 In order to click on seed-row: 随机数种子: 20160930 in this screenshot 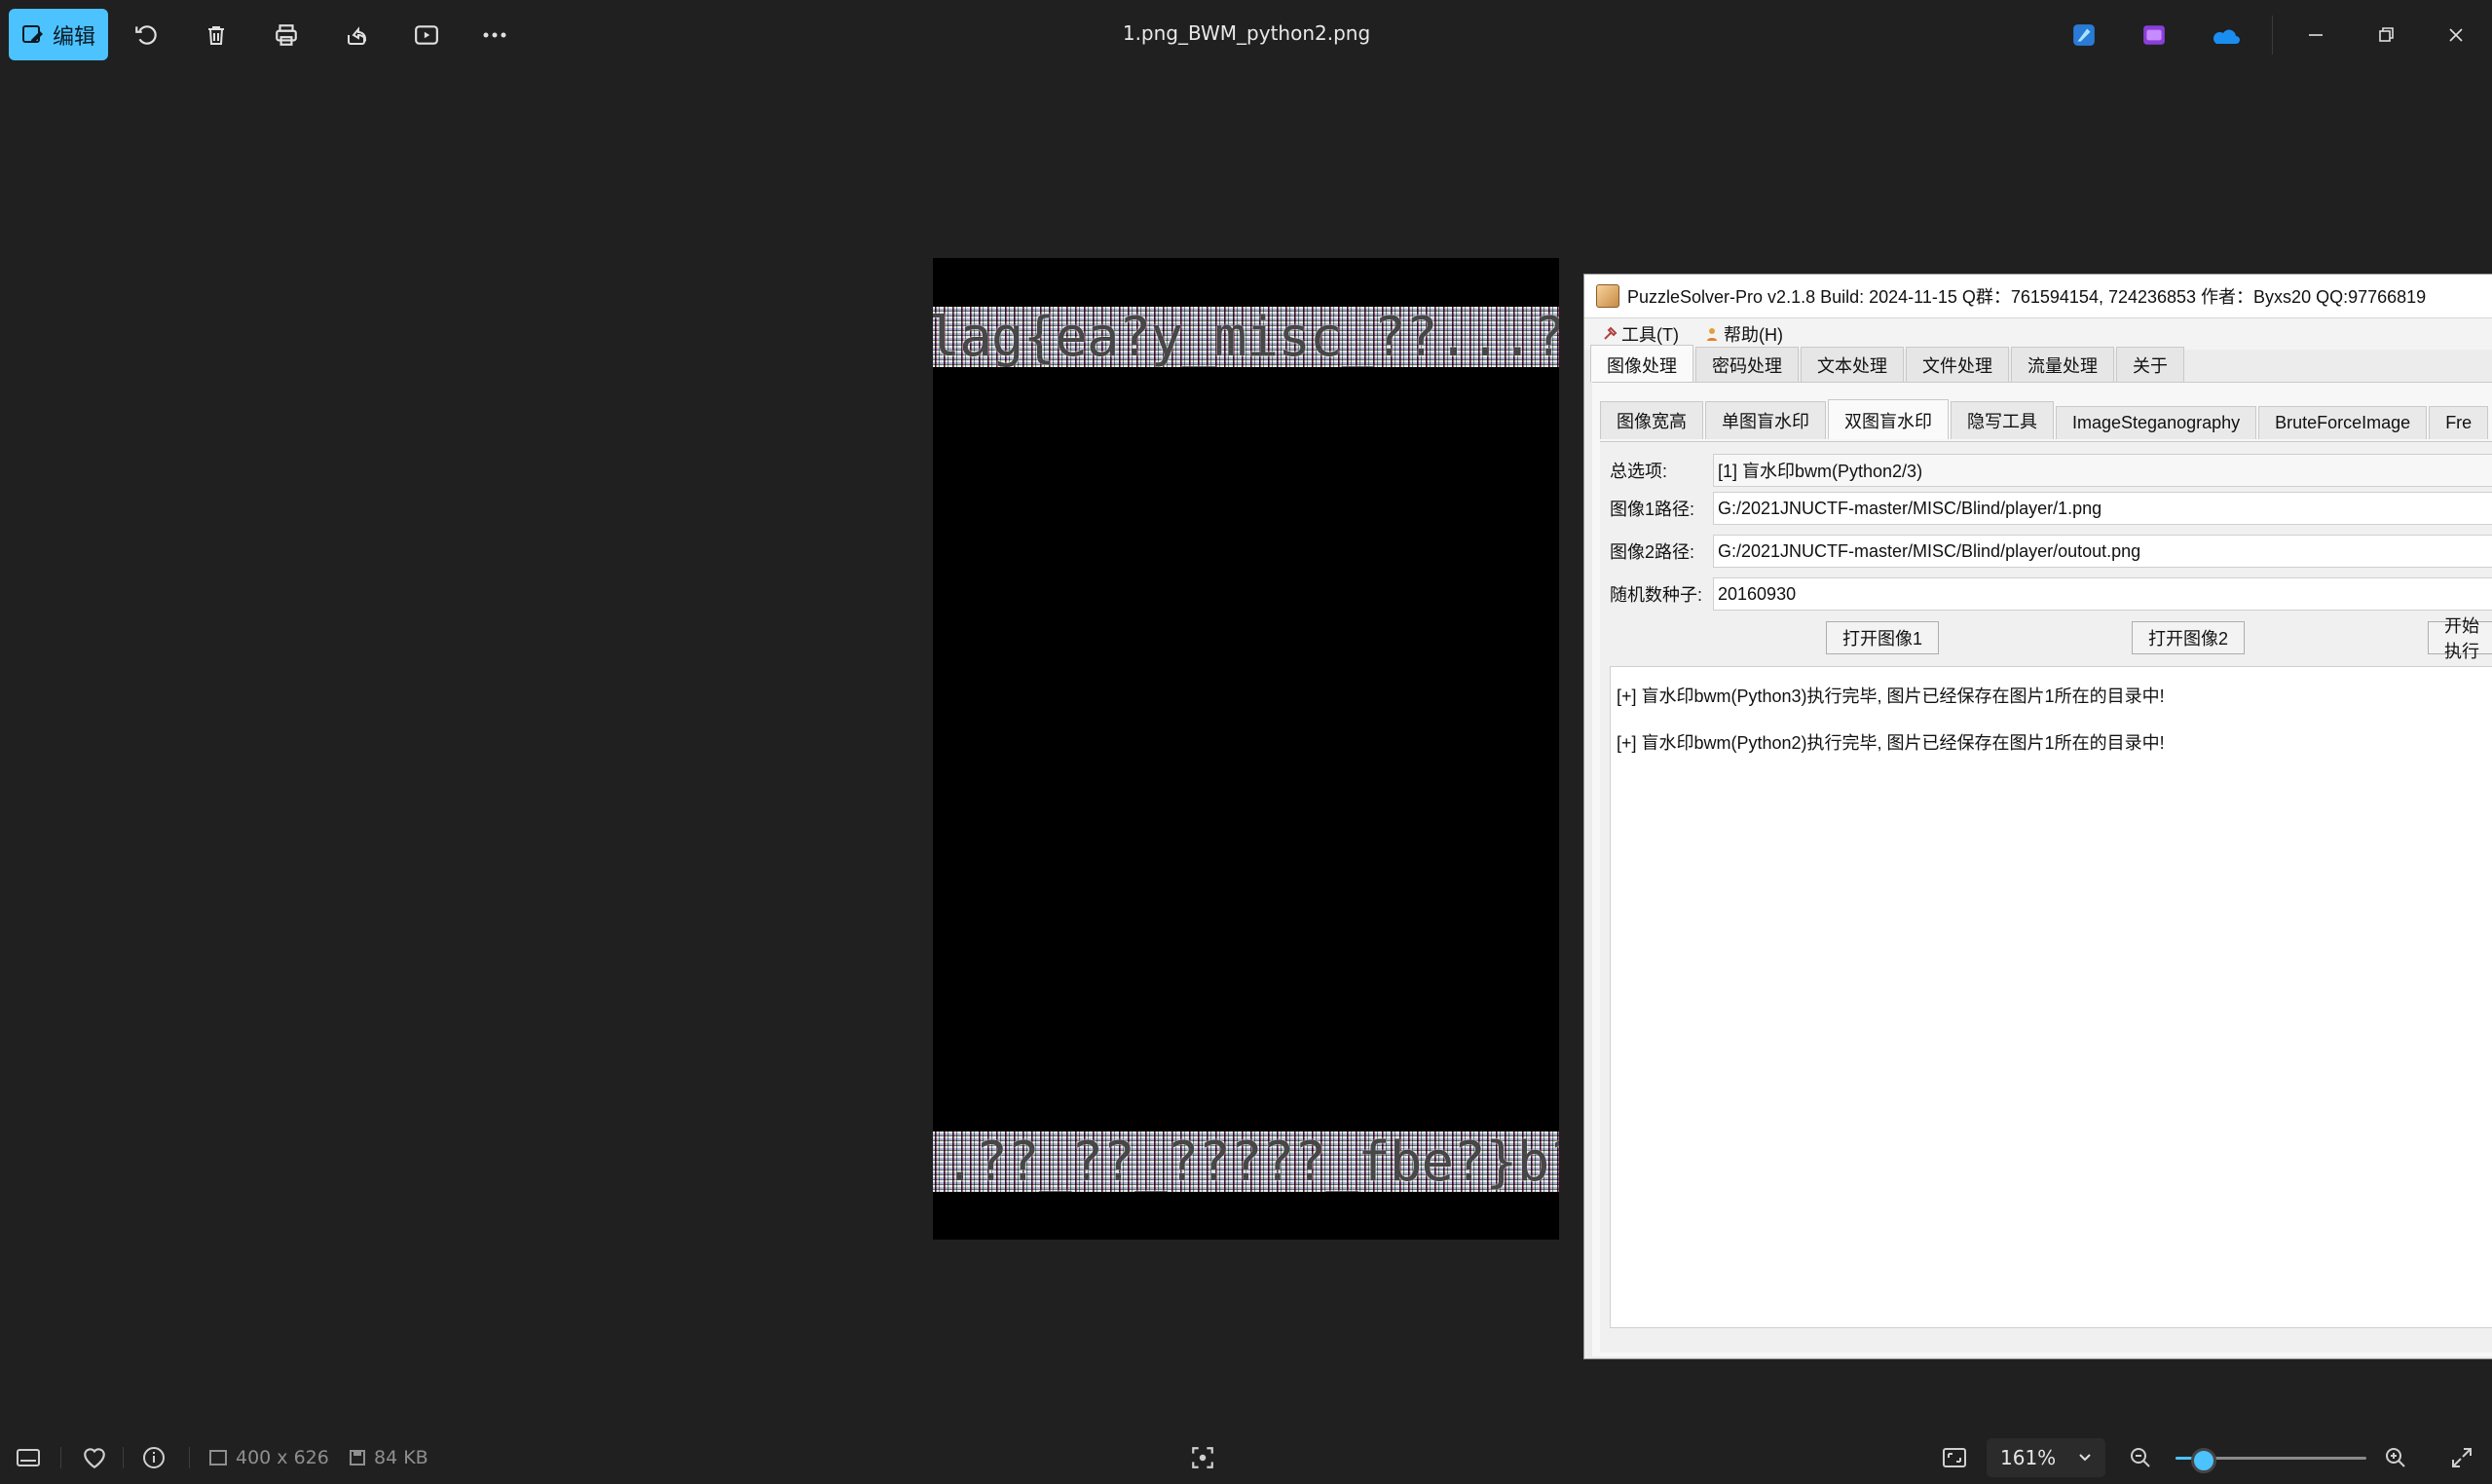, I will do `click(2051, 594)`.